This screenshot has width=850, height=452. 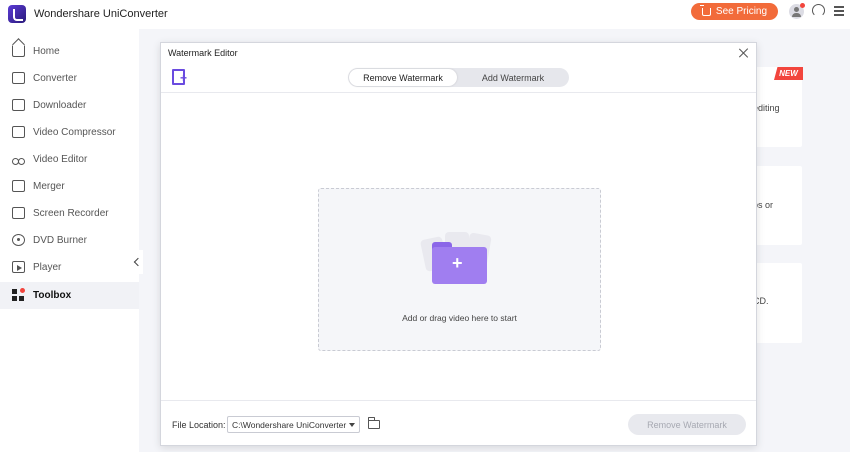 I want to click on title-bar: Wondershare UniConverter See Pricing, so click(x=425, y=14).